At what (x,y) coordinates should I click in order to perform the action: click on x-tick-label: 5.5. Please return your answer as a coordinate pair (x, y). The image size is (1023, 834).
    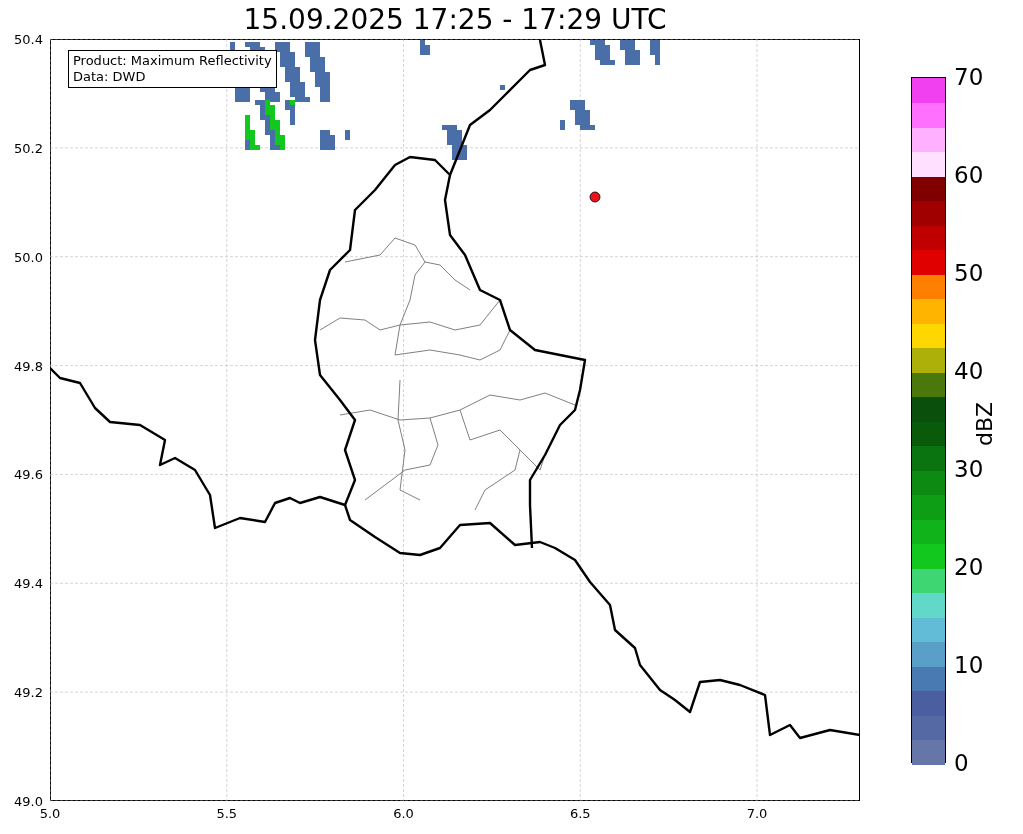
    Looking at the image, I should click on (227, 813).